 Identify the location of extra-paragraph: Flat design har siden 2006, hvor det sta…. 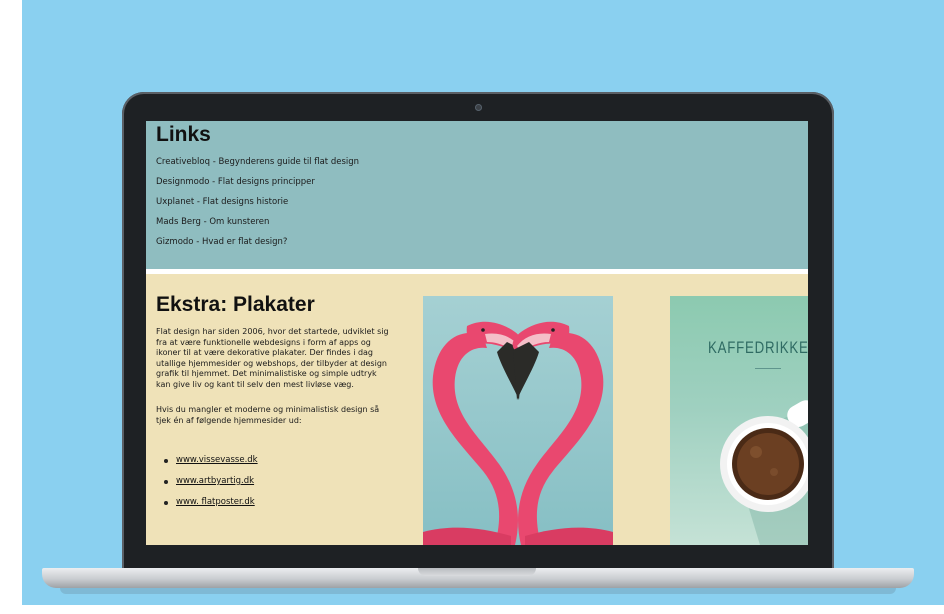
(272, 358).